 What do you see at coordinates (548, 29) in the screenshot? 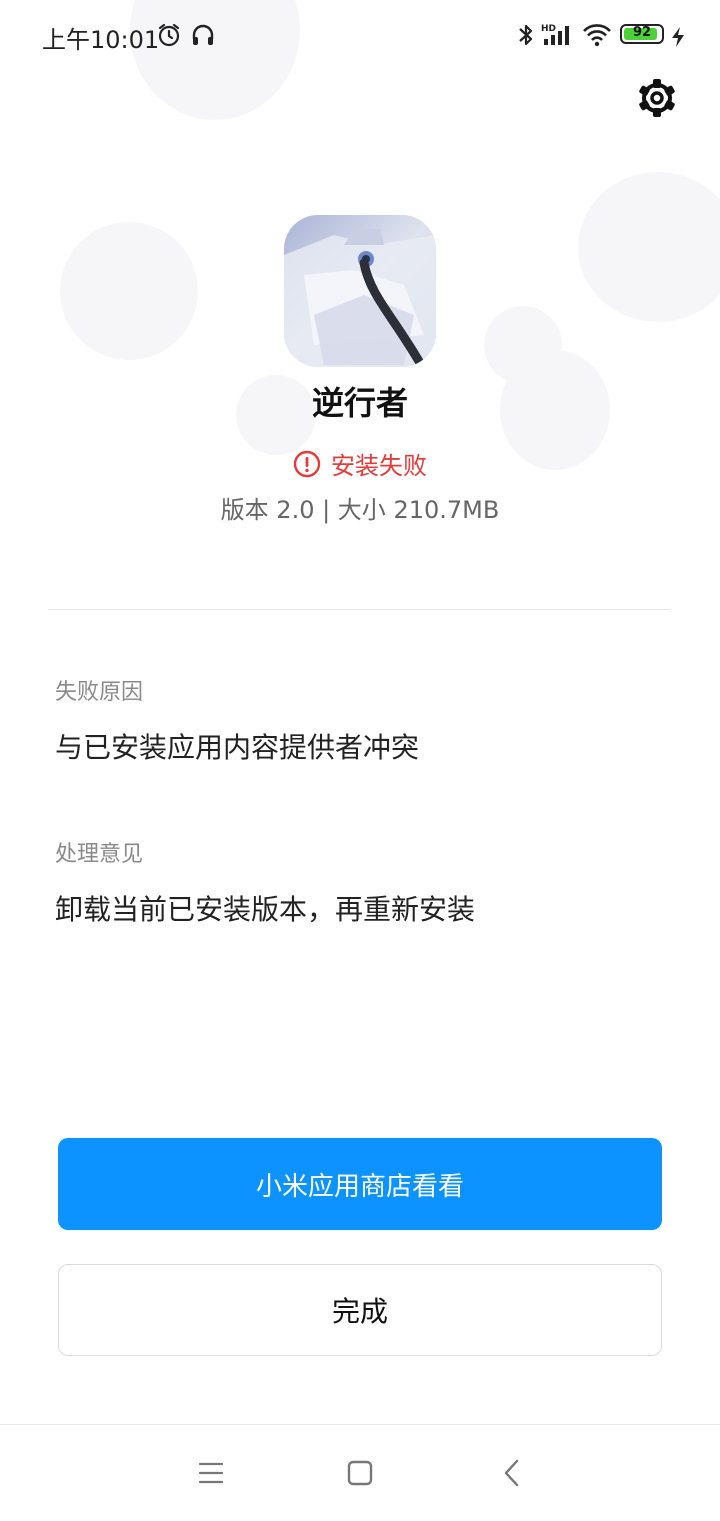
I see `svg-text: HD` at bounding box center [548, 29].